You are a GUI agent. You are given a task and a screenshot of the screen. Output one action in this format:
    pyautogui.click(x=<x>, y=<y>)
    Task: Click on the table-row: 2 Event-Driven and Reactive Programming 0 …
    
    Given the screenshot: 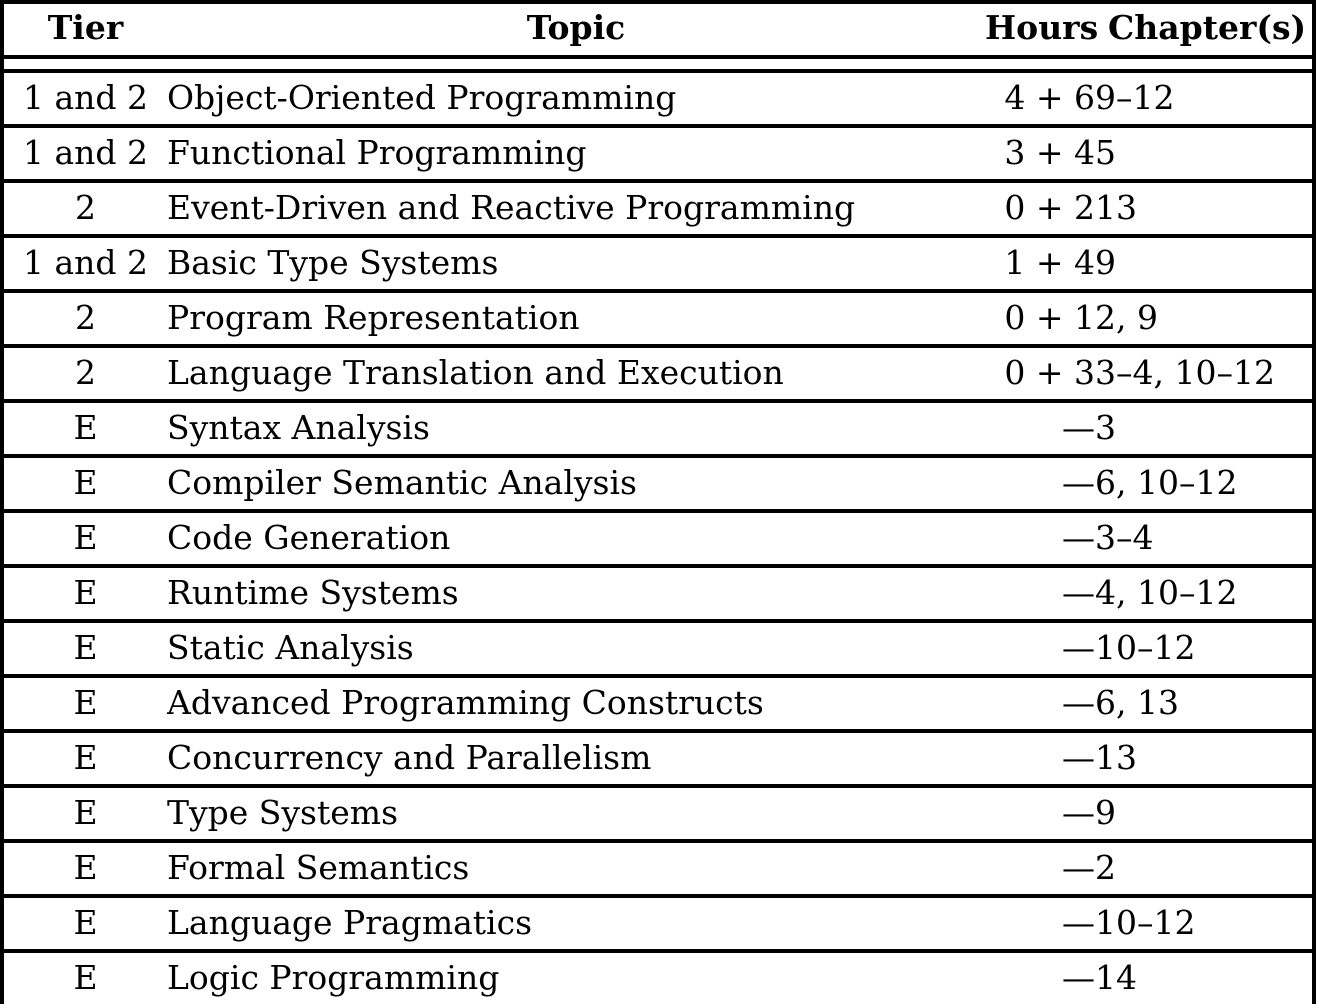 What is the action you would take?
    pyautogui.click(x=658, y=207)
    